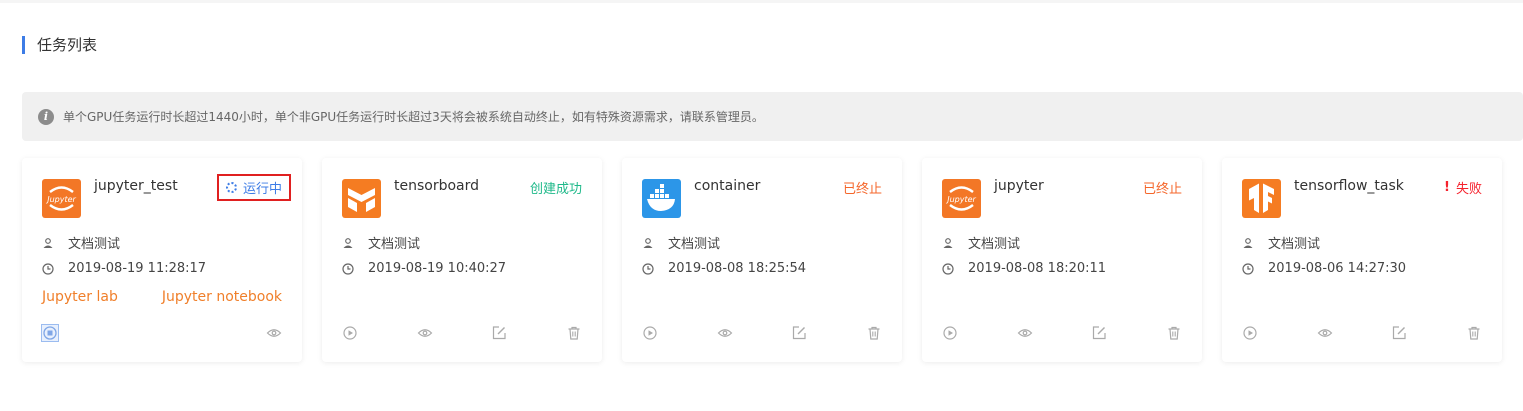  What do you see at coordinates (1468, 189) in the screenshot?
I see `status-label: 失败` at bounding box center [1468, 189].